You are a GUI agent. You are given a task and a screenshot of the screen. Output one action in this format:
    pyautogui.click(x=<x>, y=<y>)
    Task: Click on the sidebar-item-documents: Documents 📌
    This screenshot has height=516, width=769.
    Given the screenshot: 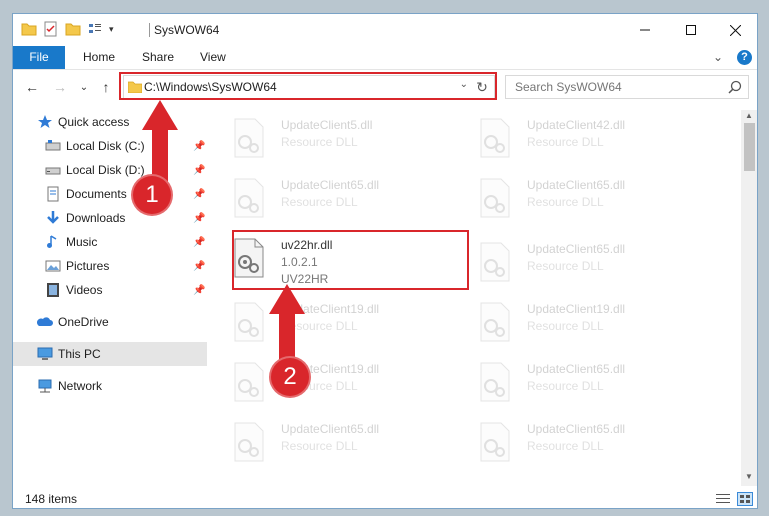 What is the action you would take?
    pyautogui.click(x=110, y=194)
    